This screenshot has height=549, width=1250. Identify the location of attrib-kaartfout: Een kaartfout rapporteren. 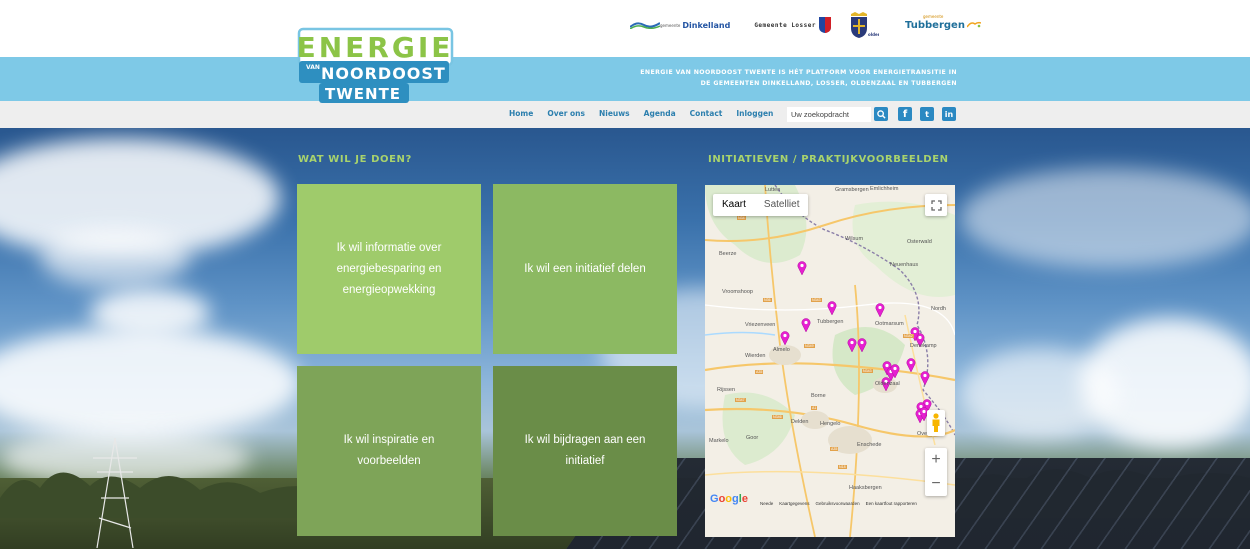
(891, 503).